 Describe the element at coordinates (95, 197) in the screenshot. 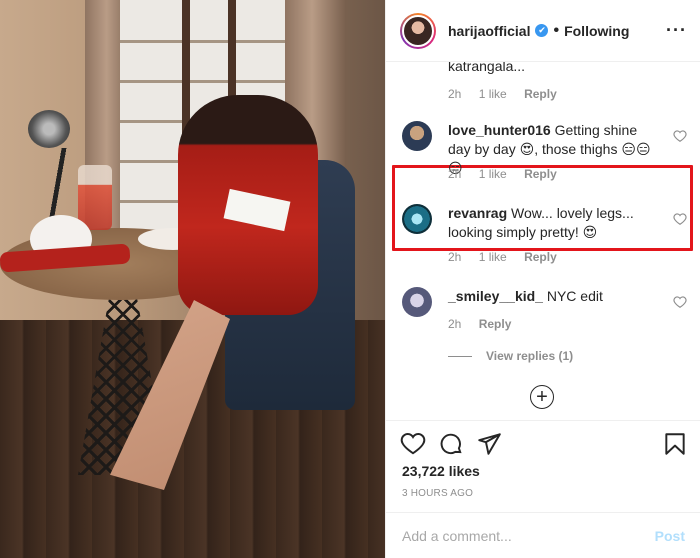

I see `photo-jug` at that location.